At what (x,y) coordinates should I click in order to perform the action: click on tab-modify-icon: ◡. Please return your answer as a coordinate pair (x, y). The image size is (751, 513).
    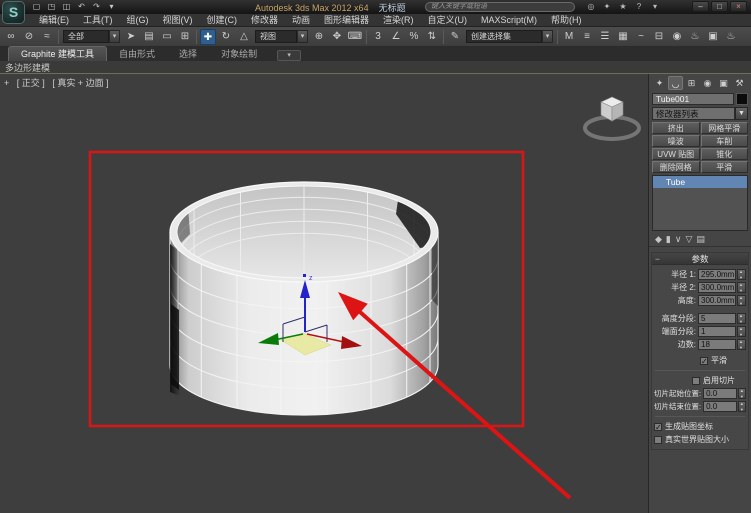
    Looking at the image, I should click on (675, 83).